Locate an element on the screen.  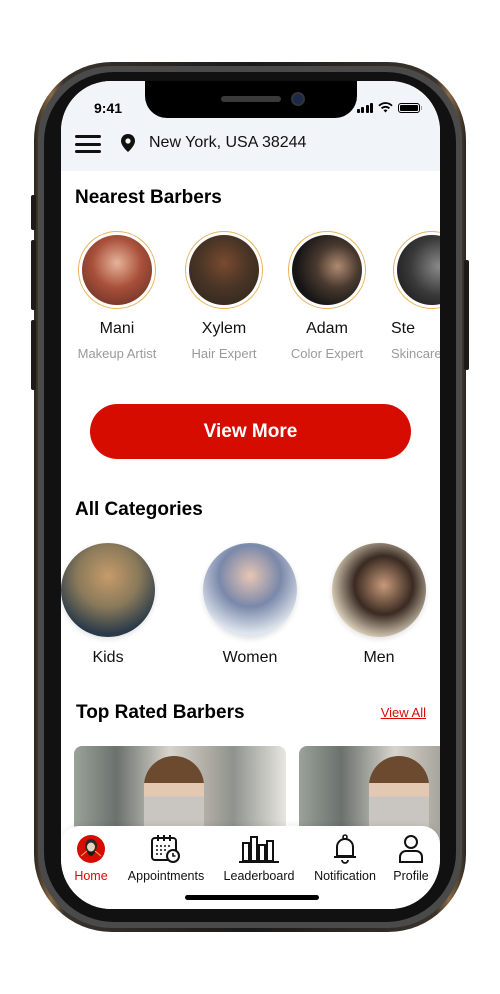
volume-down-button is located at coordinates (33, 355).